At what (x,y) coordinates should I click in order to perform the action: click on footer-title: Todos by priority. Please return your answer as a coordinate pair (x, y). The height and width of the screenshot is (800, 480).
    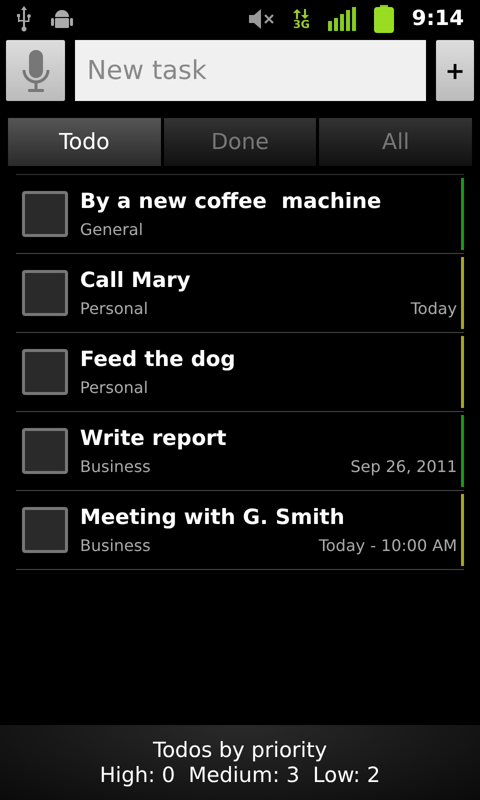
    Looking at the image, I should click on (240, 750).